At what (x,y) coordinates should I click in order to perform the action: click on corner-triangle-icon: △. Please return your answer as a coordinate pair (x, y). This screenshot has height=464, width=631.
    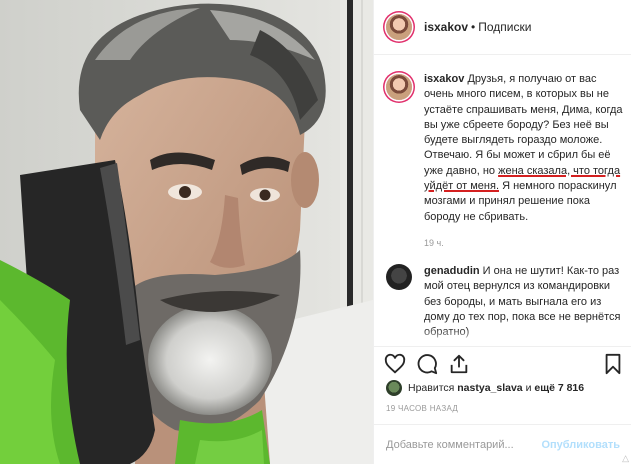
    Looking at the image, I should click on (625, 458).